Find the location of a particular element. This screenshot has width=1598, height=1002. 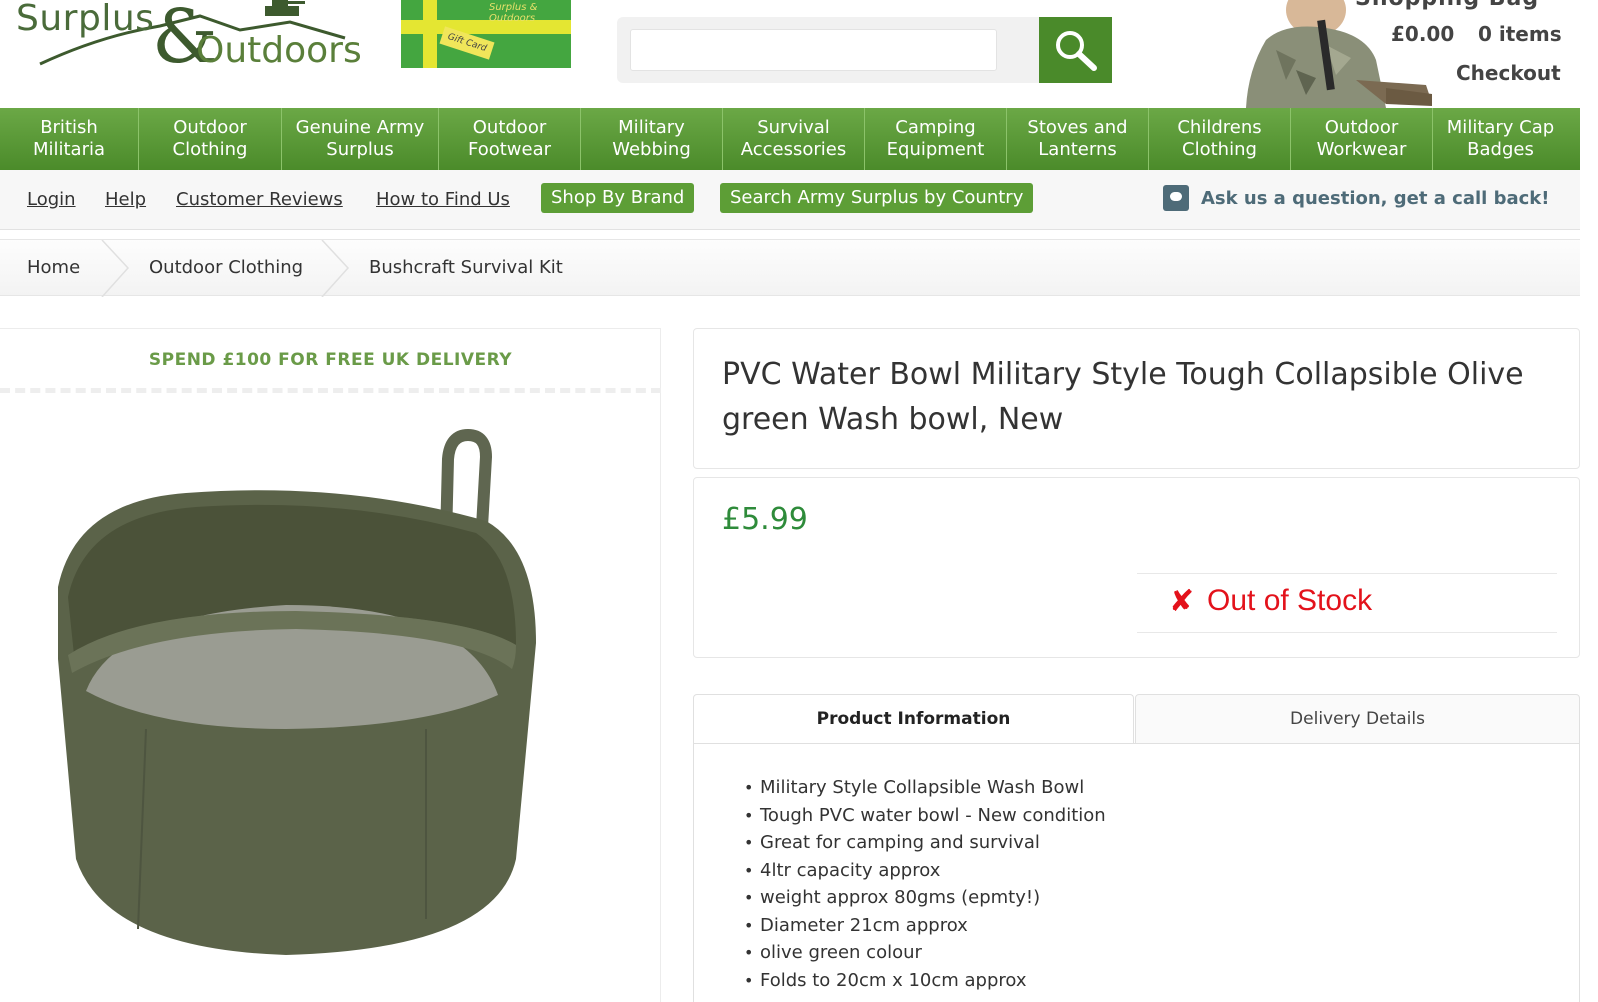

cart-total: £0.00 is located at coordinates (1422, 34).